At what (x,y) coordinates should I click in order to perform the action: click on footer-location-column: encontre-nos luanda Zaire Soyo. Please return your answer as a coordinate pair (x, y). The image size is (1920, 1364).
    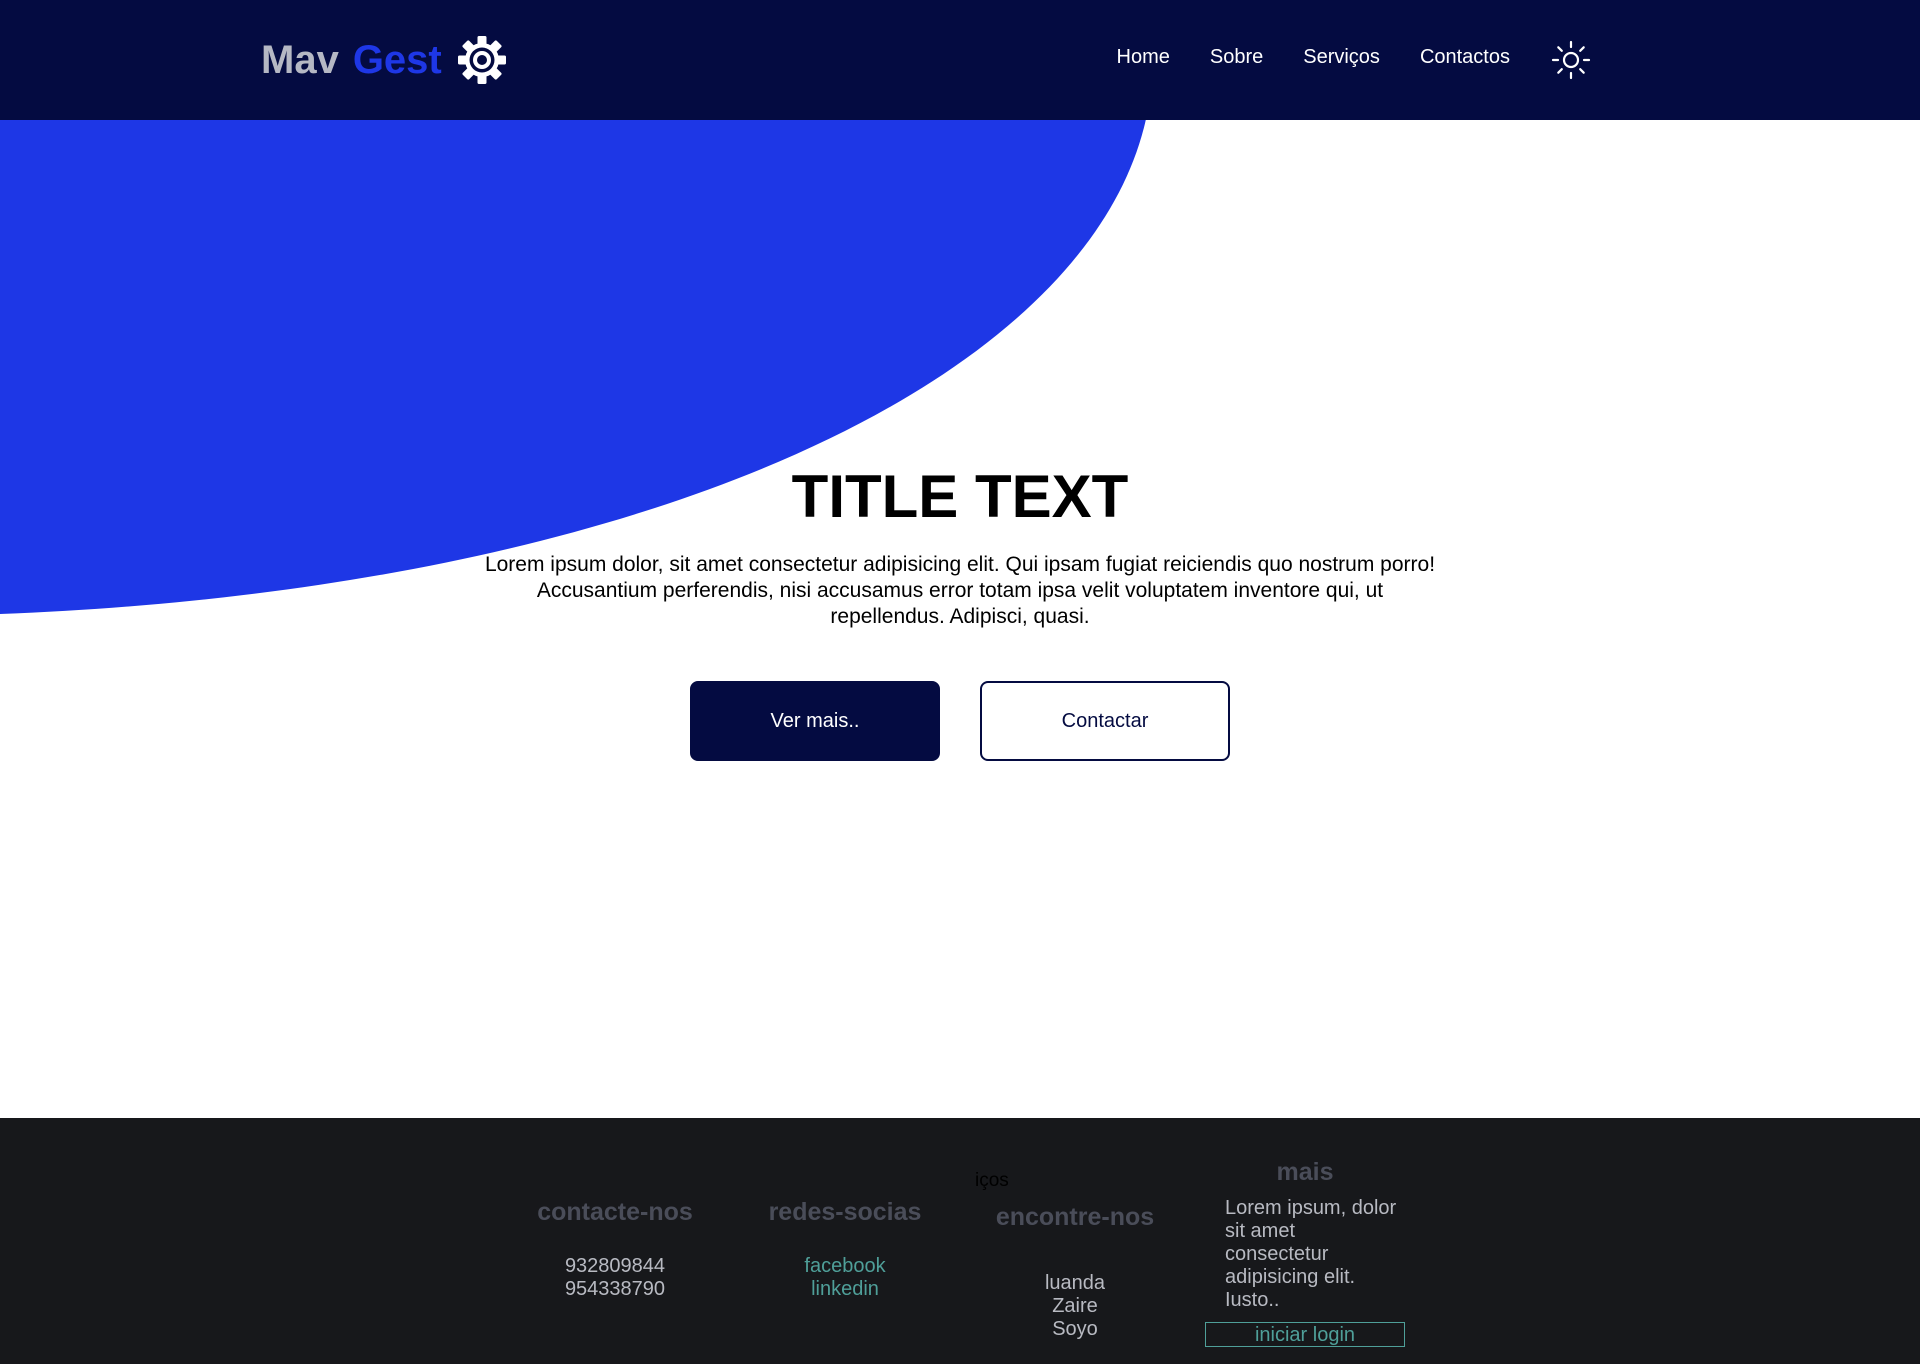
    Looking at the image, I should click on (1075, 1272).